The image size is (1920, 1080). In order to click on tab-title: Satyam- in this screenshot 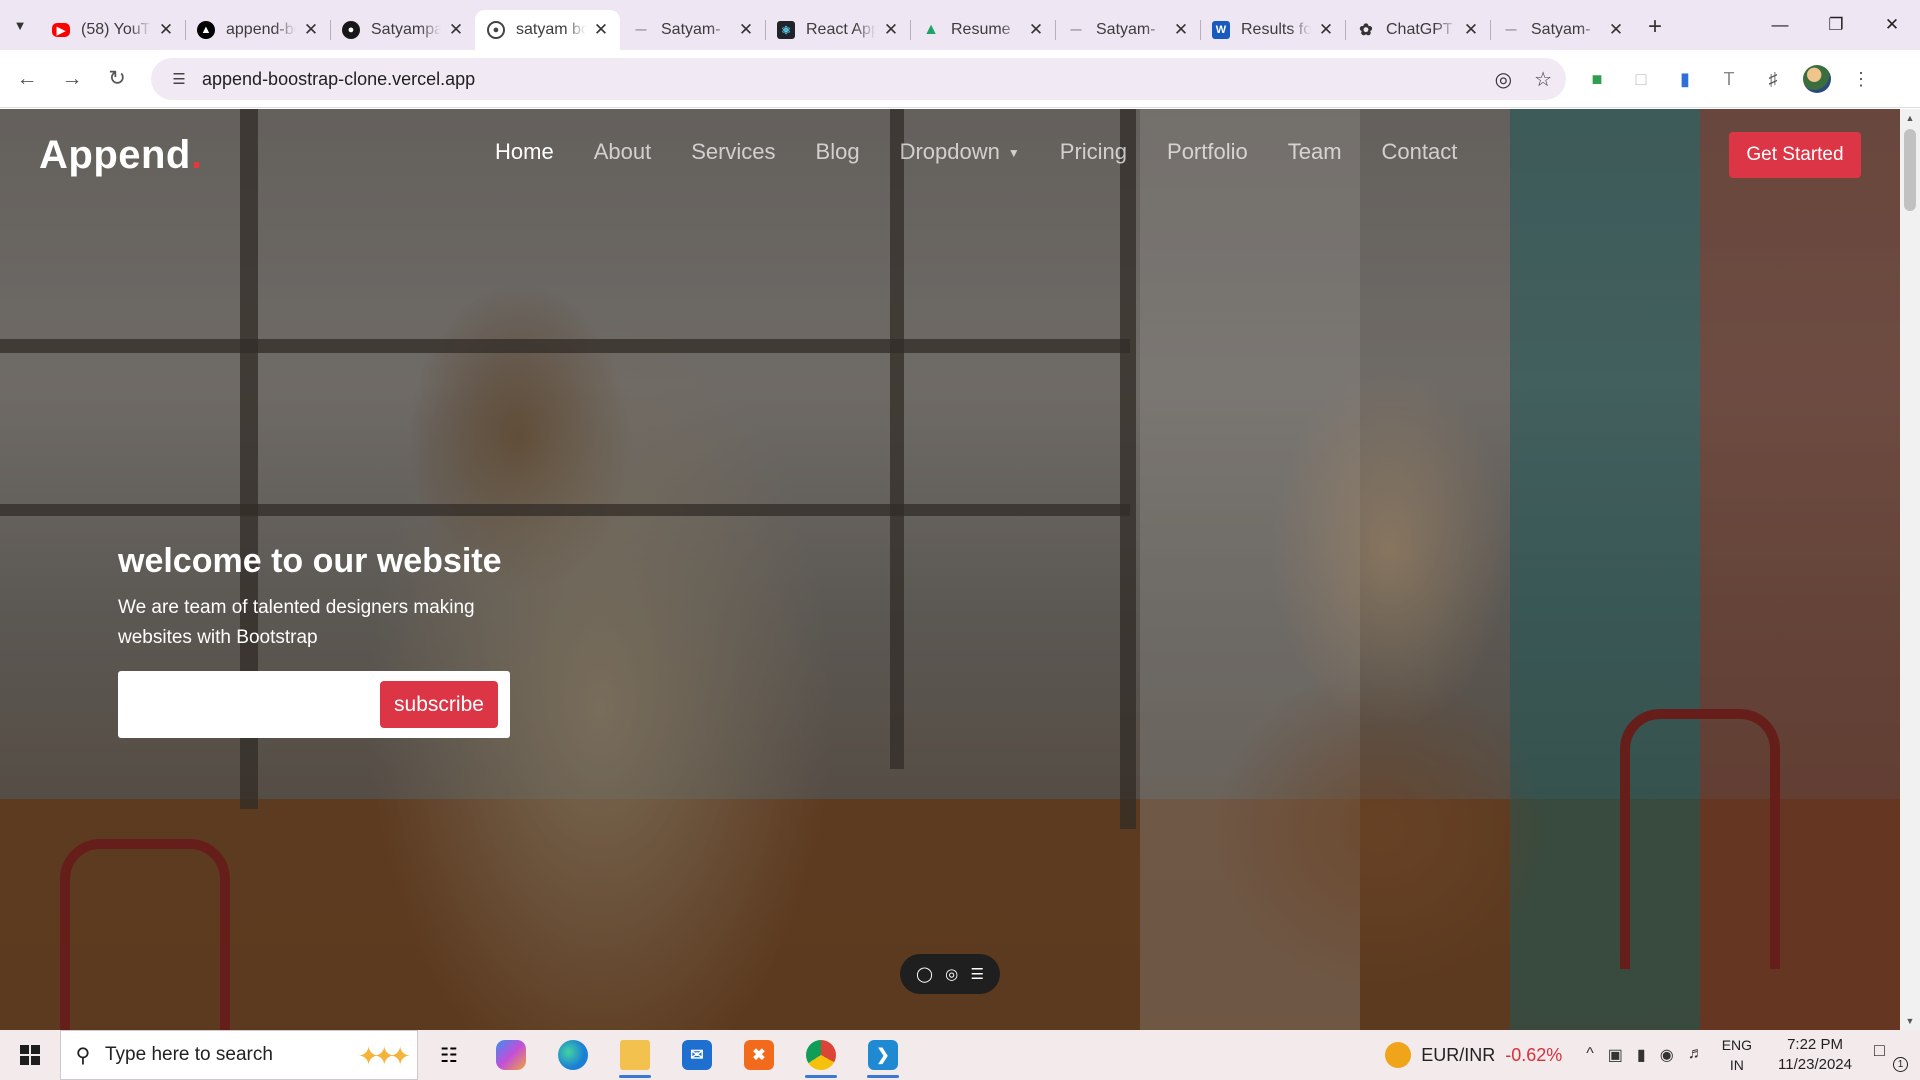, I will do `click(1561, 29)`.